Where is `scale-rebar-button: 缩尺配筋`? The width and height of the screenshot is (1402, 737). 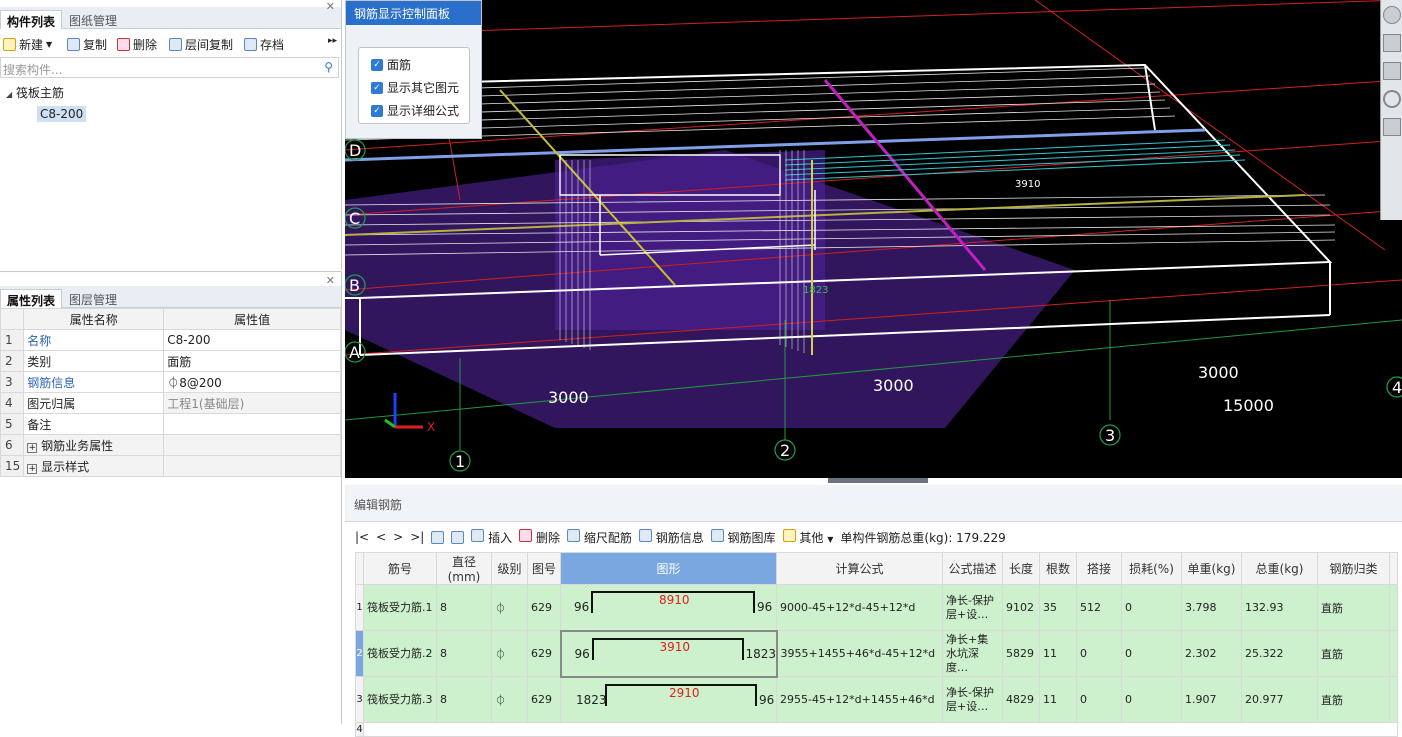
scale-rebar-button: 缩尺配筋 is located at coordinates (599, 537).